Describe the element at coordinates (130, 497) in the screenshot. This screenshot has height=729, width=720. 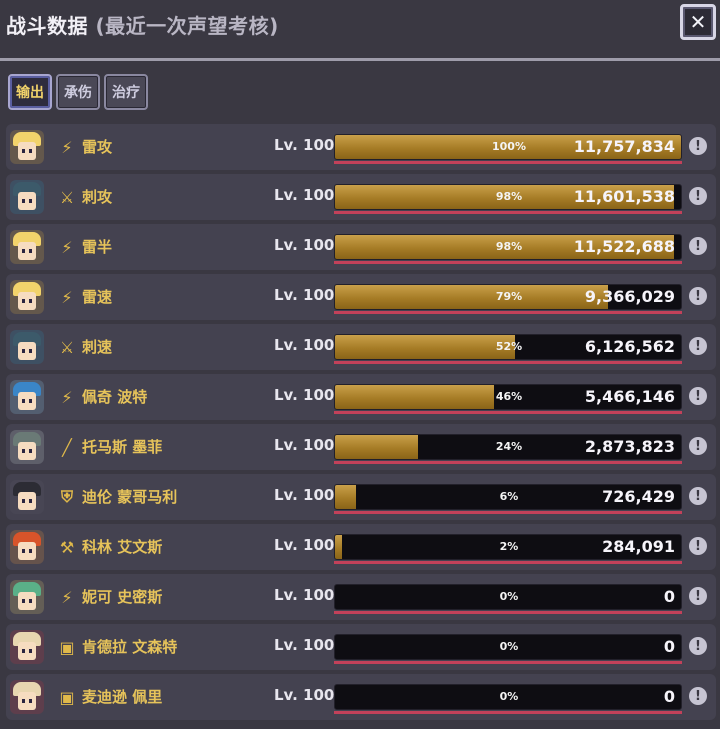
I see `character-name: 迪伦 蒙哥马利` at that location.